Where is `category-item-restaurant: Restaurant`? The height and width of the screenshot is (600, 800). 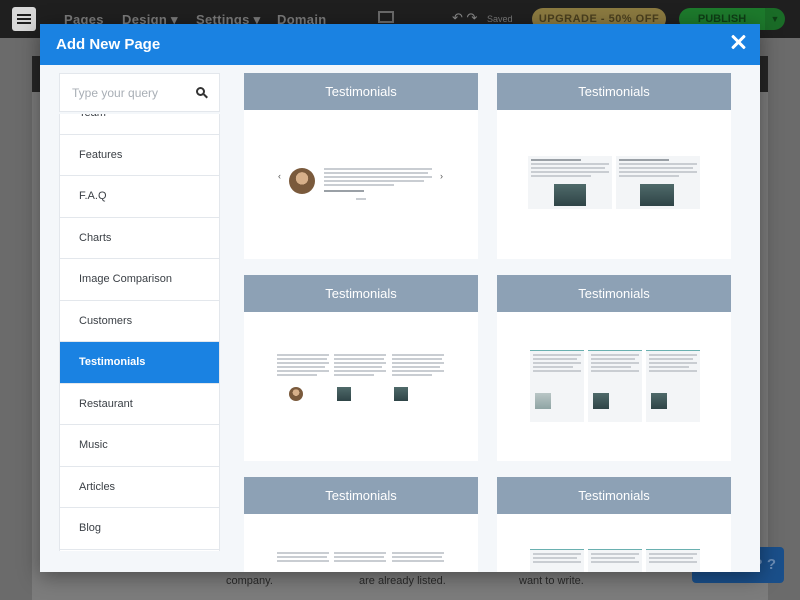 category-item-restaurant: Restaurant is located at coordinates (139, 404).